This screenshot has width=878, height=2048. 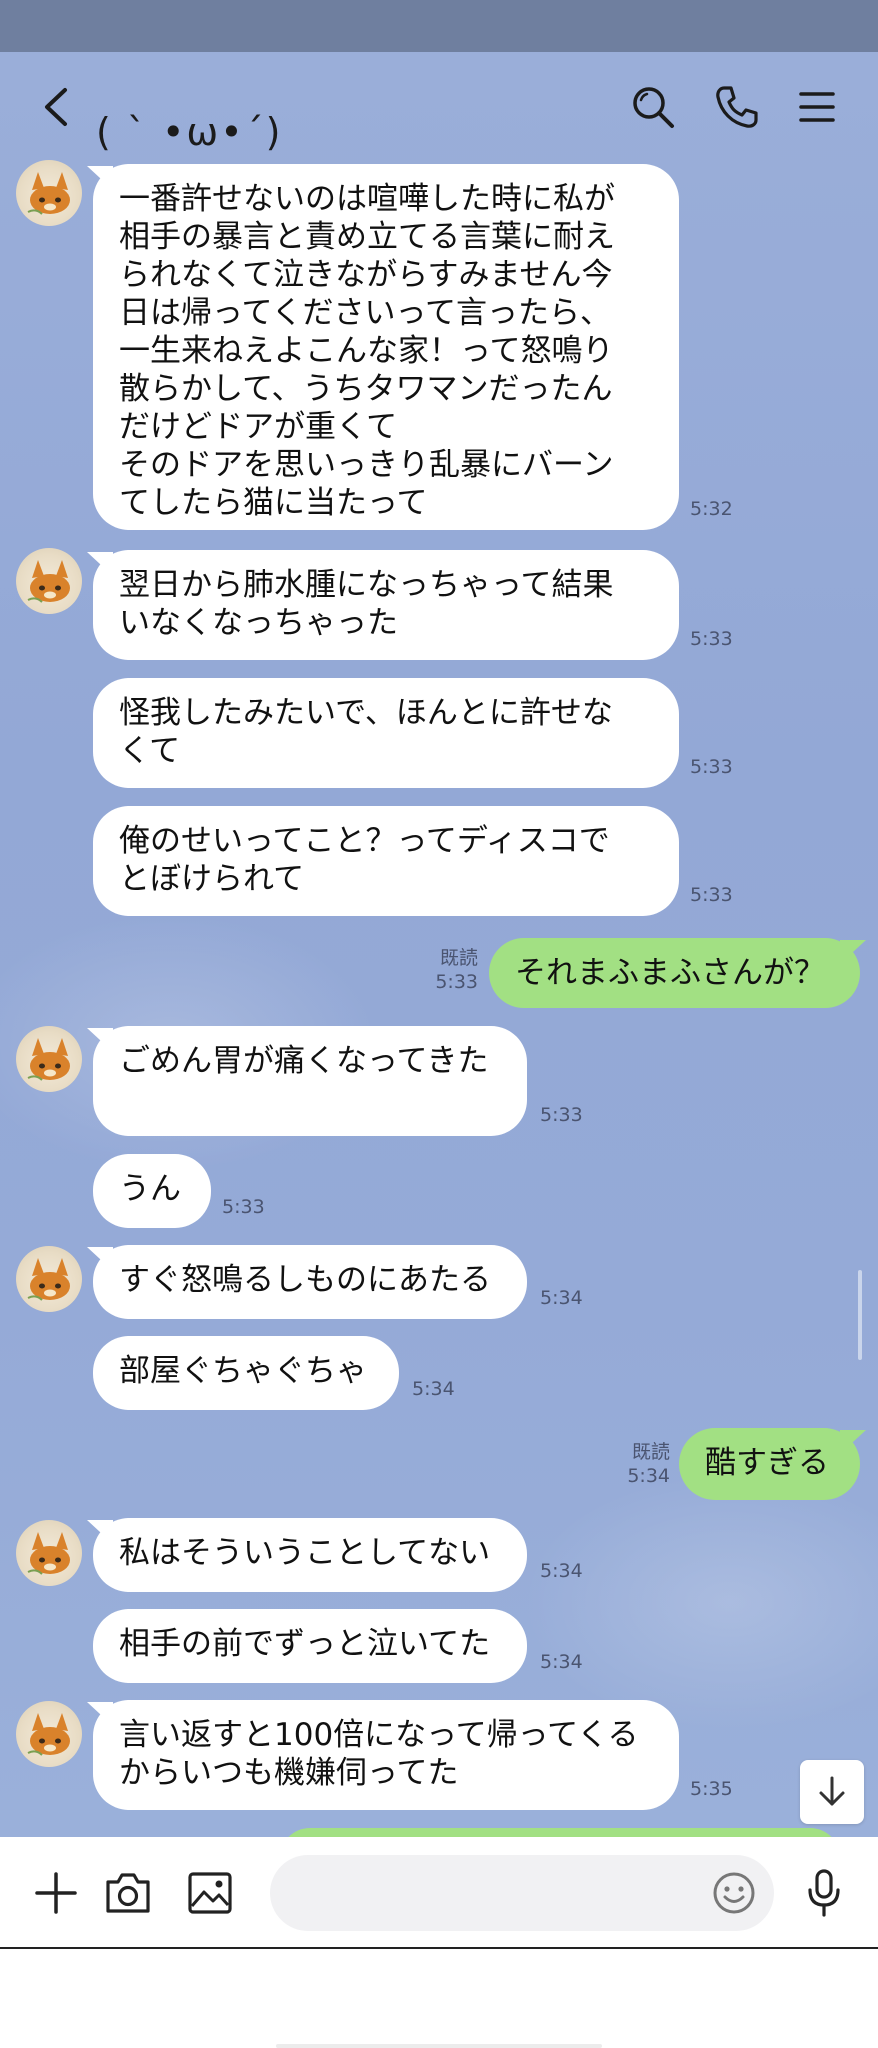 I want to click on keyboard-area, so click(x=439, y=1998).